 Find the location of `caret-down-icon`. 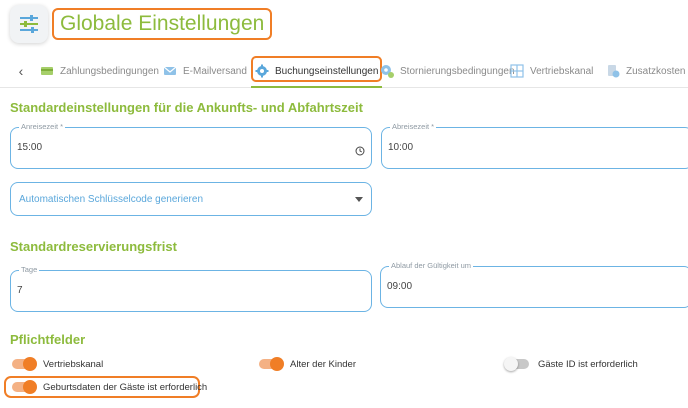

caret-down-icon is located at coordinates (359, 199).